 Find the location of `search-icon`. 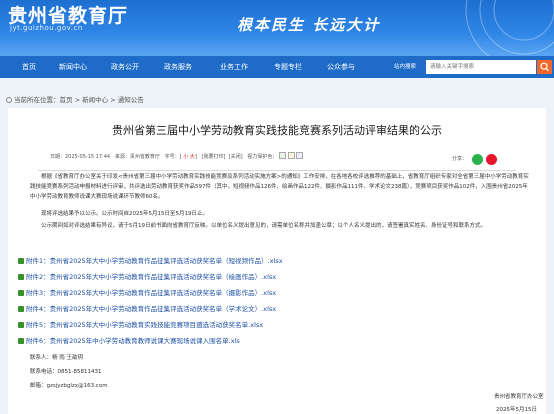

search-icon is located at coordinates (544, 67).